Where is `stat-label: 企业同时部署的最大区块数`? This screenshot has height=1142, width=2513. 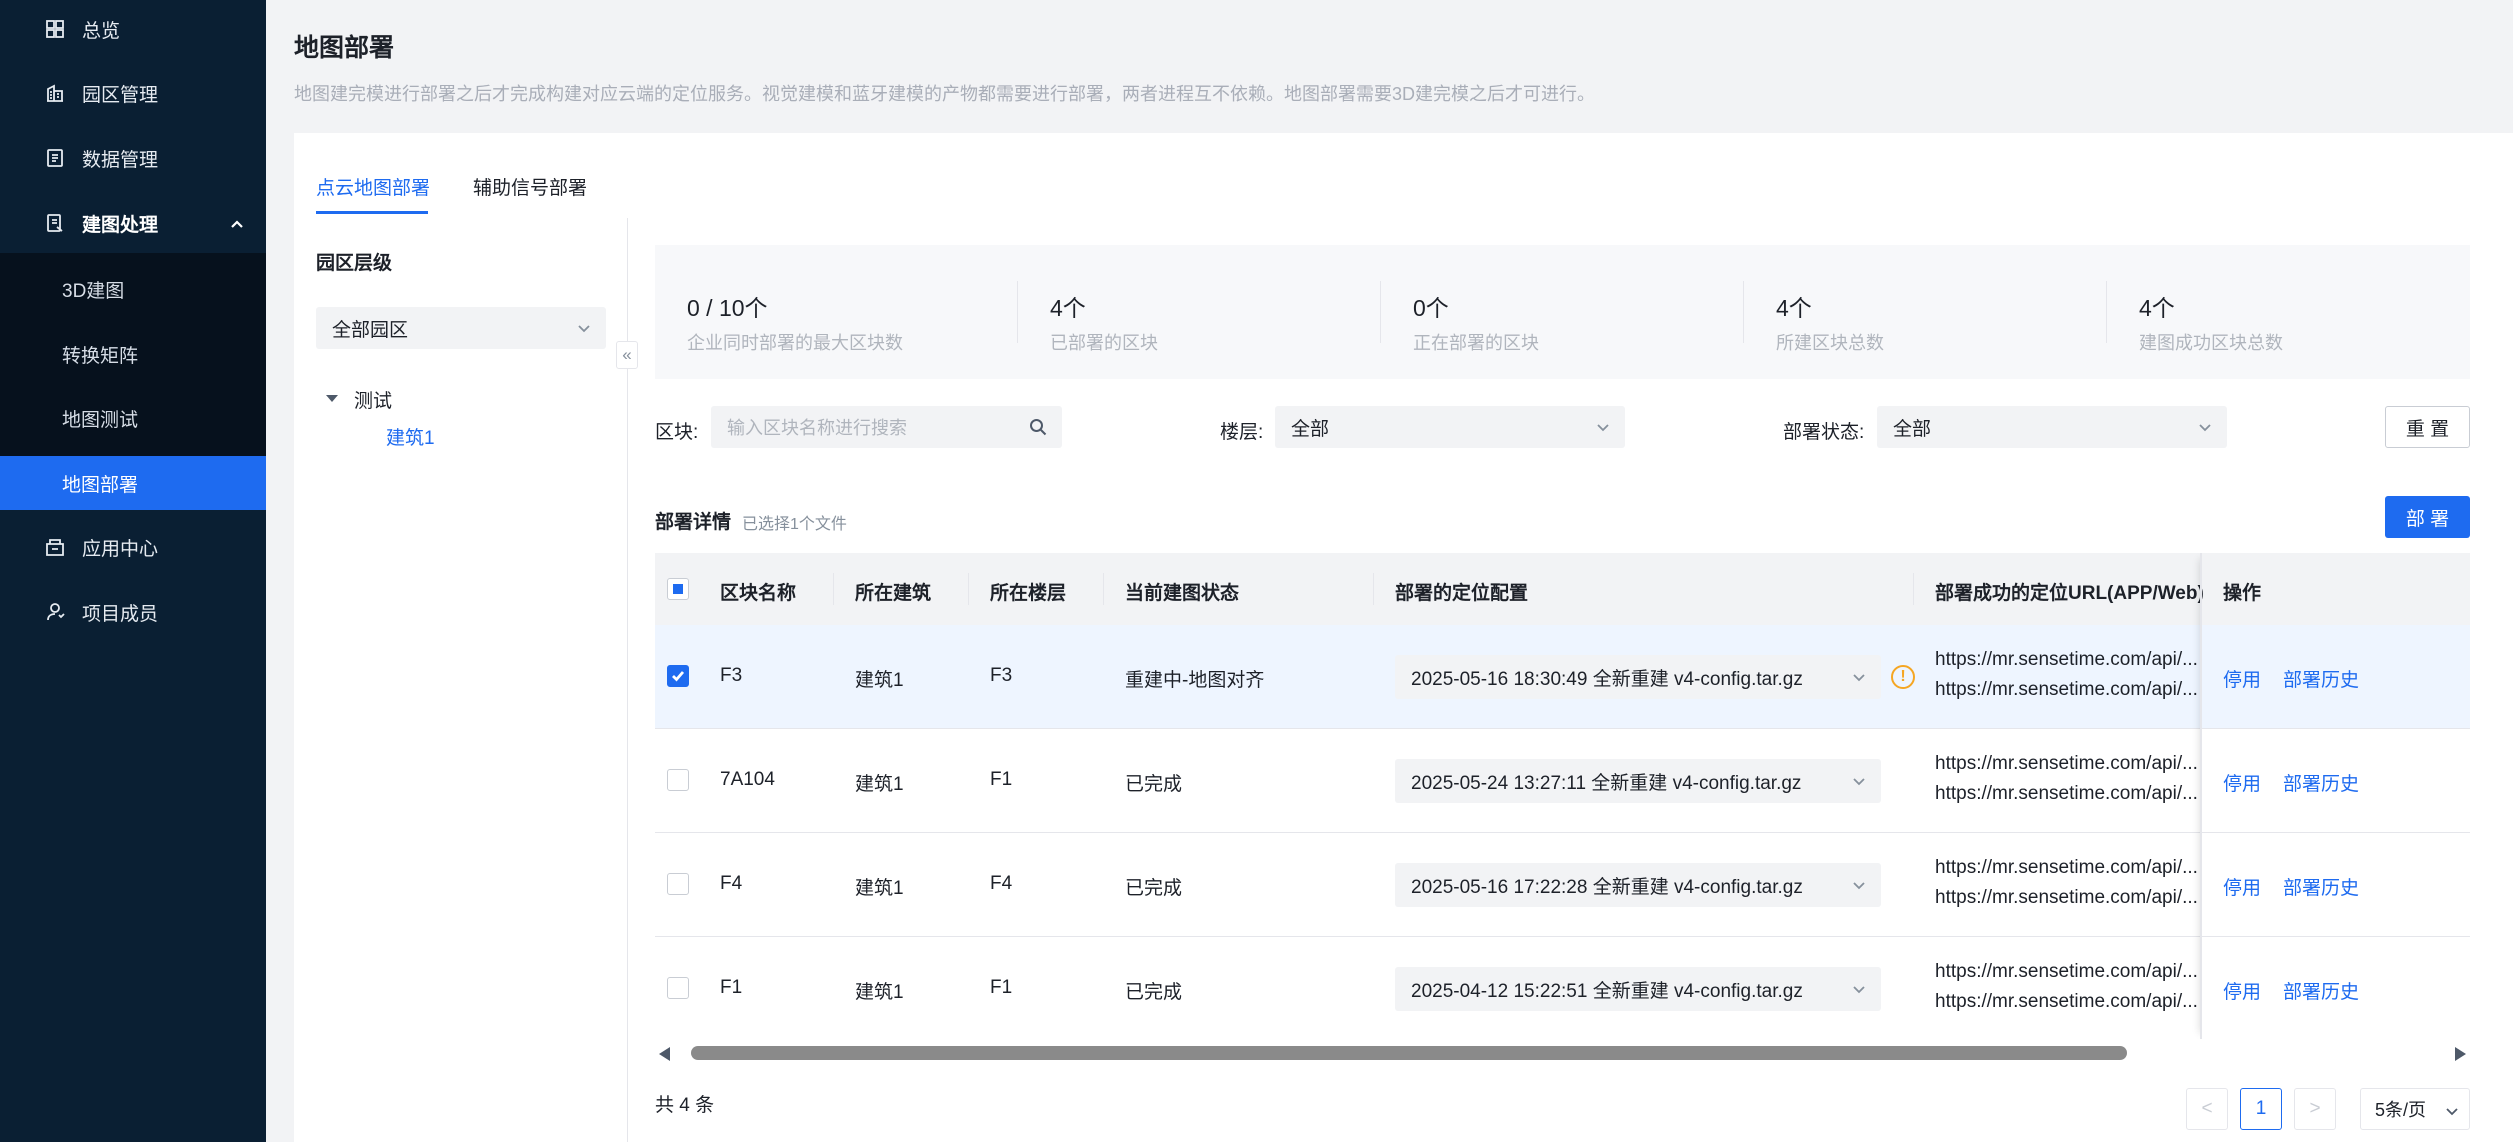 stat-label: 企业同时部署的最大区块数 is located at coordinates (795, 343).